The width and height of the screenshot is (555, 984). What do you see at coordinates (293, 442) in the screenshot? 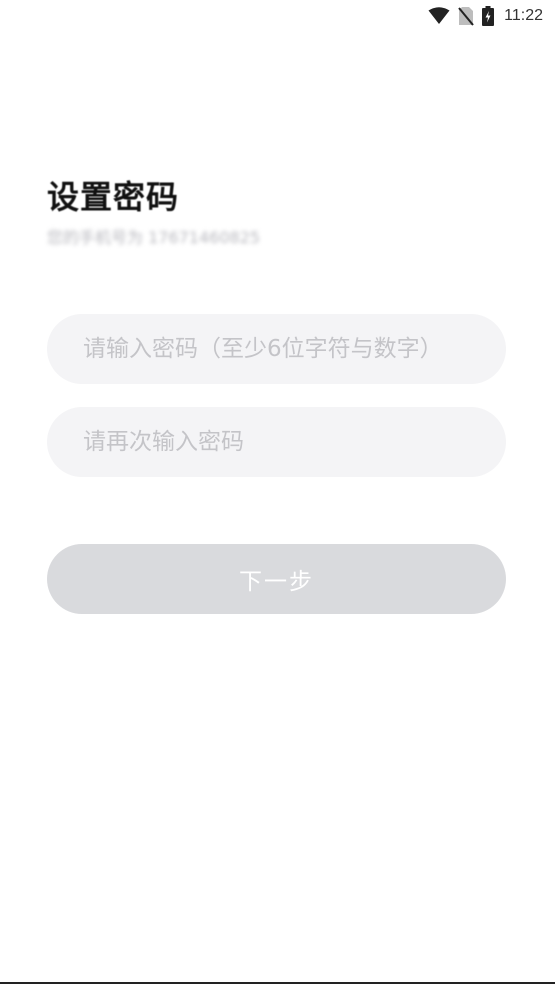
I see `confirm-password-input` at bounding box center [293, 442].